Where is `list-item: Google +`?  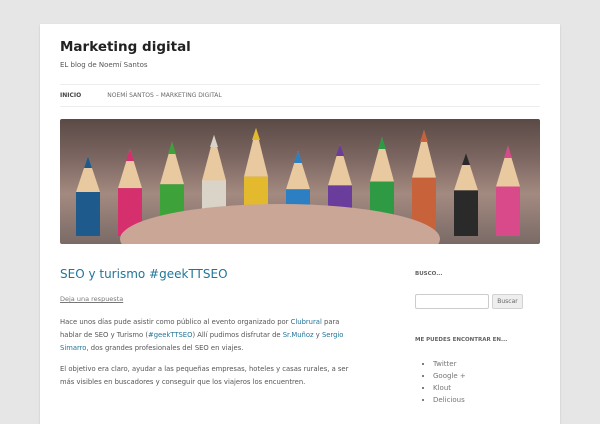 list-item: Google + is located at coordinates (449, 376).